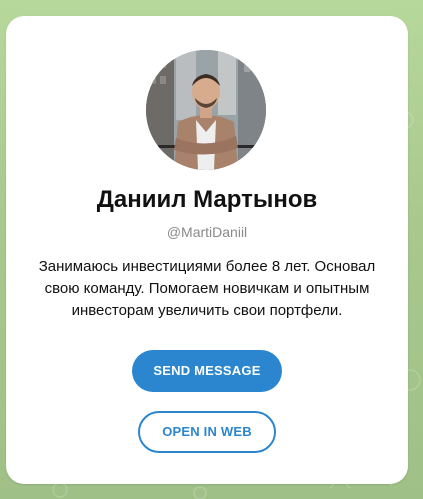 The image size is (423, 499). What do you see at coordinates (207, 232) in the screenshot?
I see `profile-username: @MartiDaniil` at bounding box center [207, 232].